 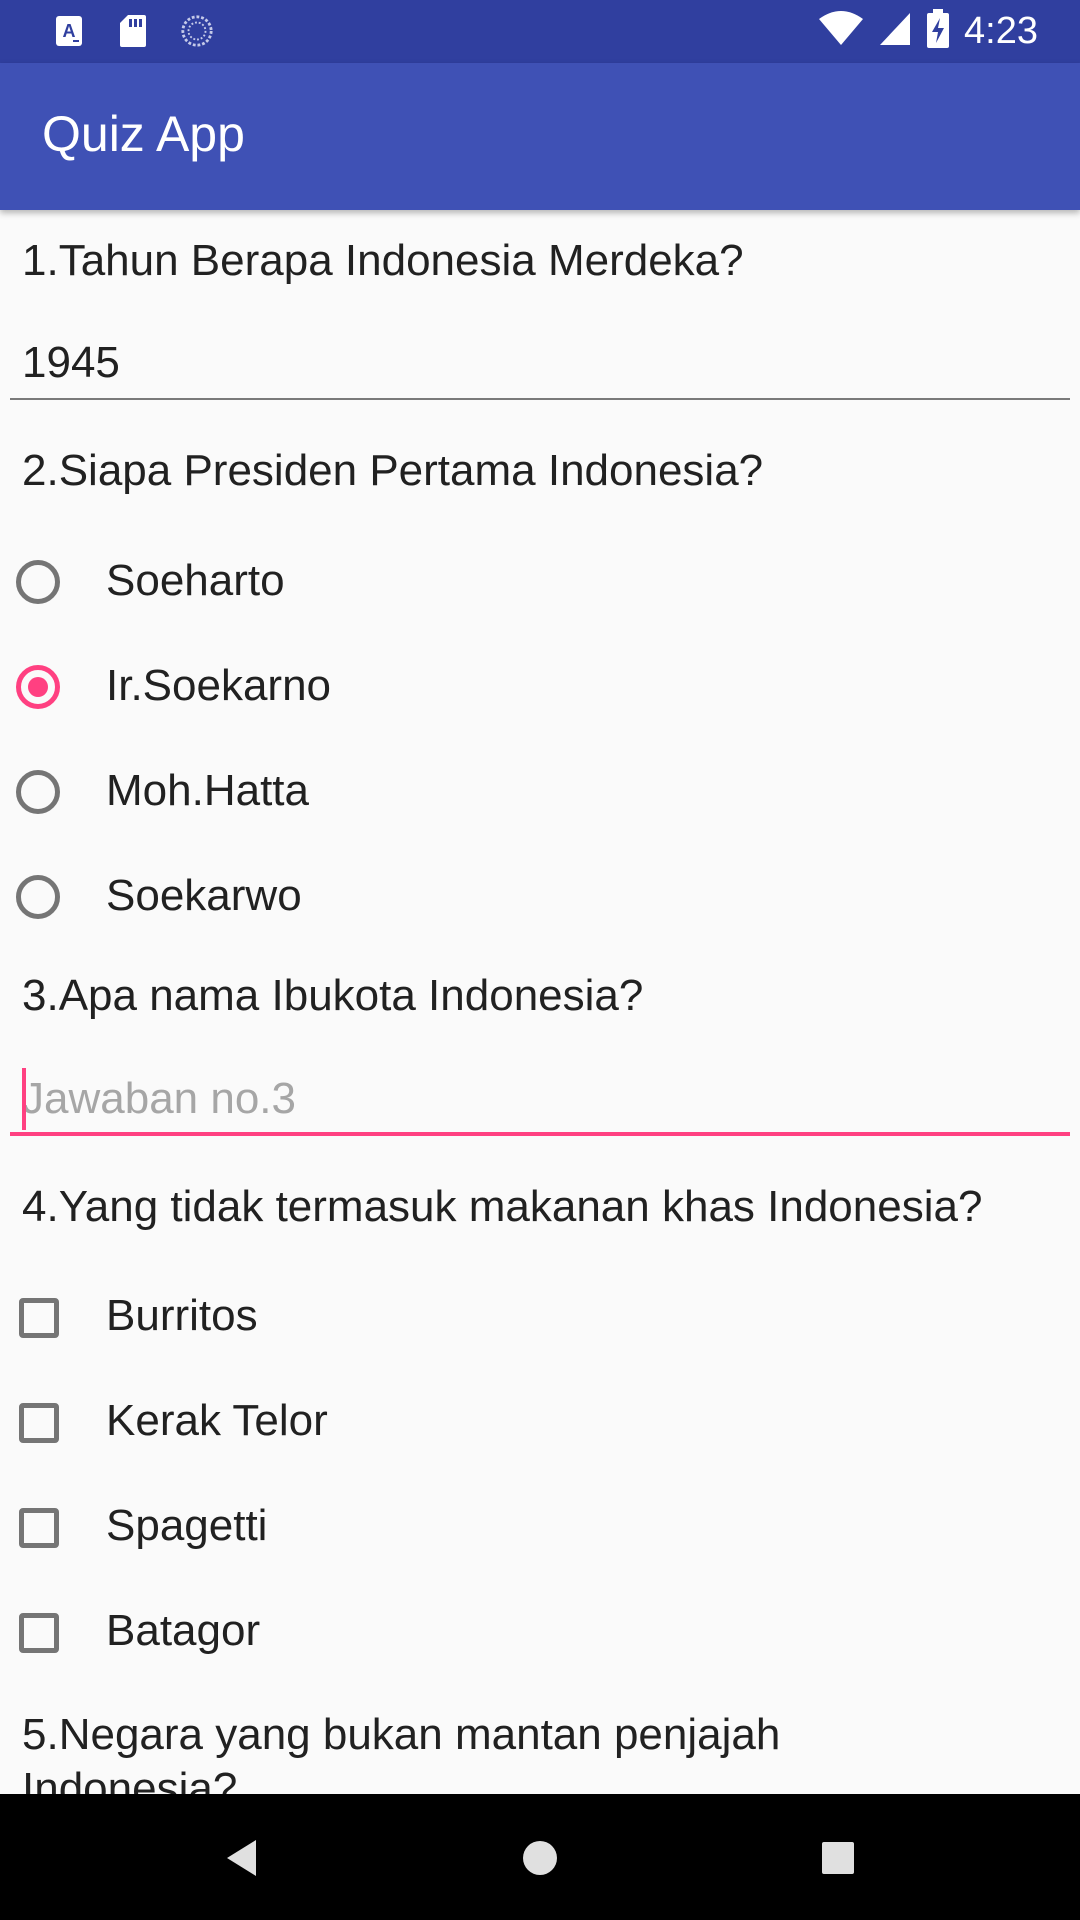 What do you see at coordinates (540, 1317) in the screenshot?
I see `q4-option-burritos: Burritos` at bounding box center [540, 1317].